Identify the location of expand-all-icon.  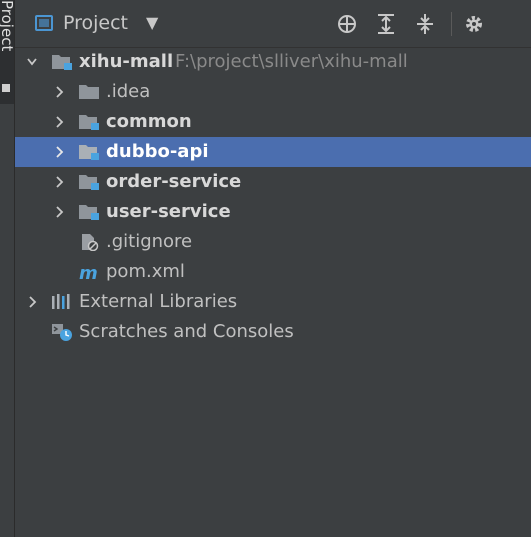
(386, 24).